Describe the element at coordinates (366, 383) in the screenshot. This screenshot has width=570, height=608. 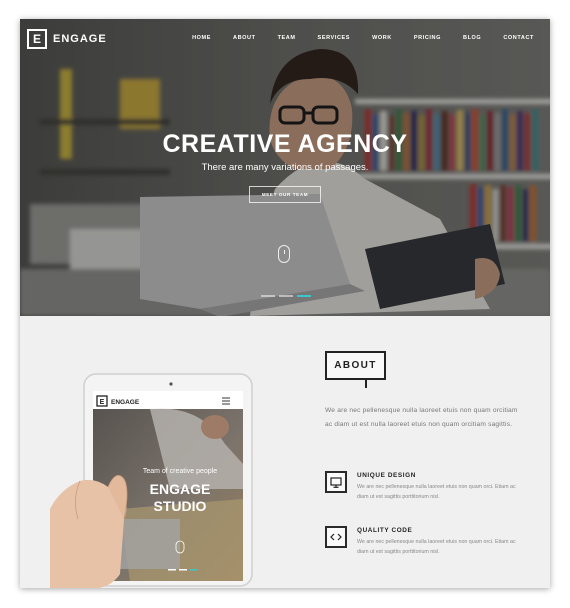
I see `about-heading-tick` at that location.